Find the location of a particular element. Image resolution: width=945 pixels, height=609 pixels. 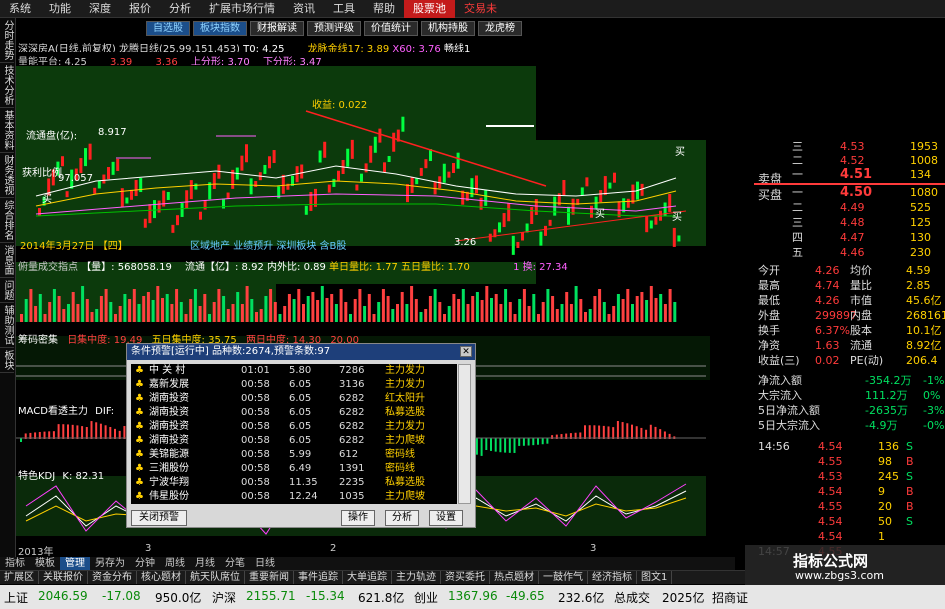

broker-name: 招商证 is located at coordinates (730, 598).